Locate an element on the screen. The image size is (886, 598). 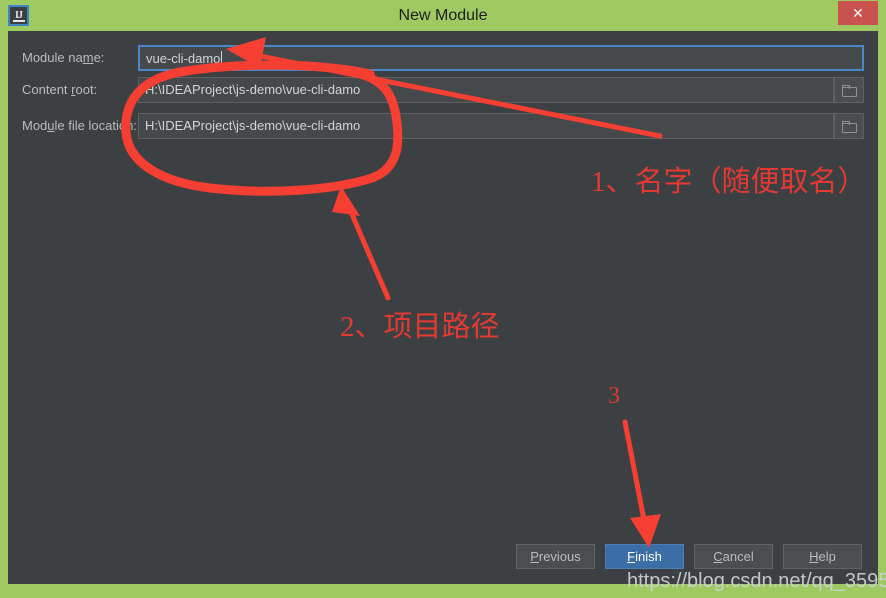
window-titlebar: IJ New Module ✕ is located at coordinates (443, 15).